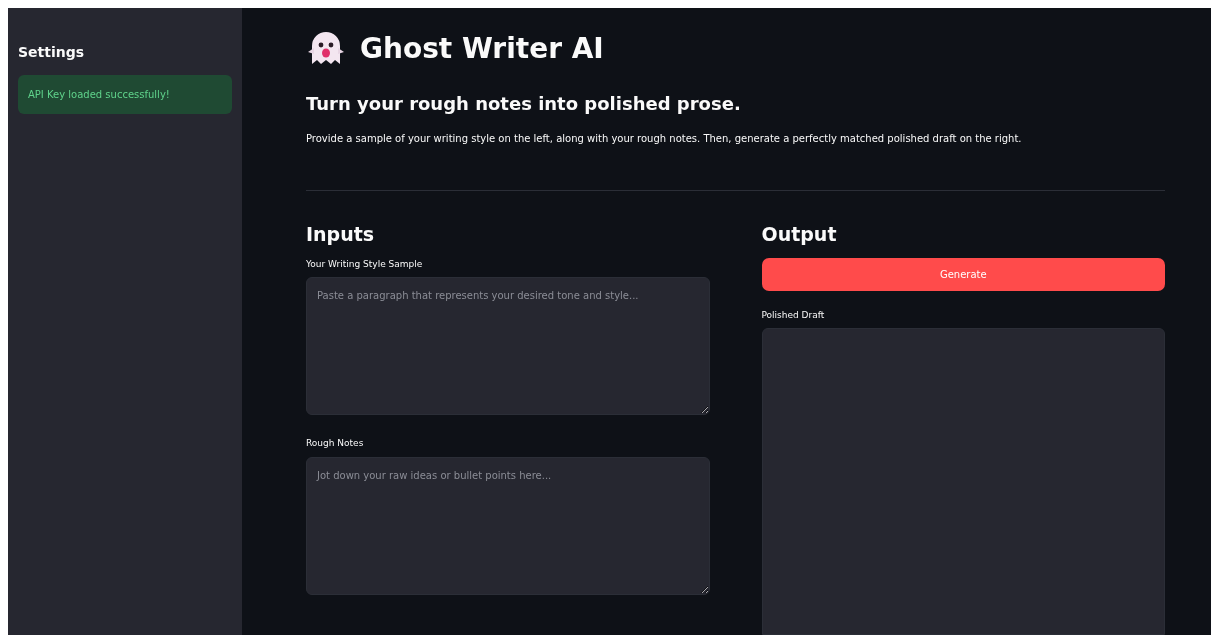 This screenshot has width=1211, height=635. I want to click on sidebar-title: Settings, so click(52, 52).